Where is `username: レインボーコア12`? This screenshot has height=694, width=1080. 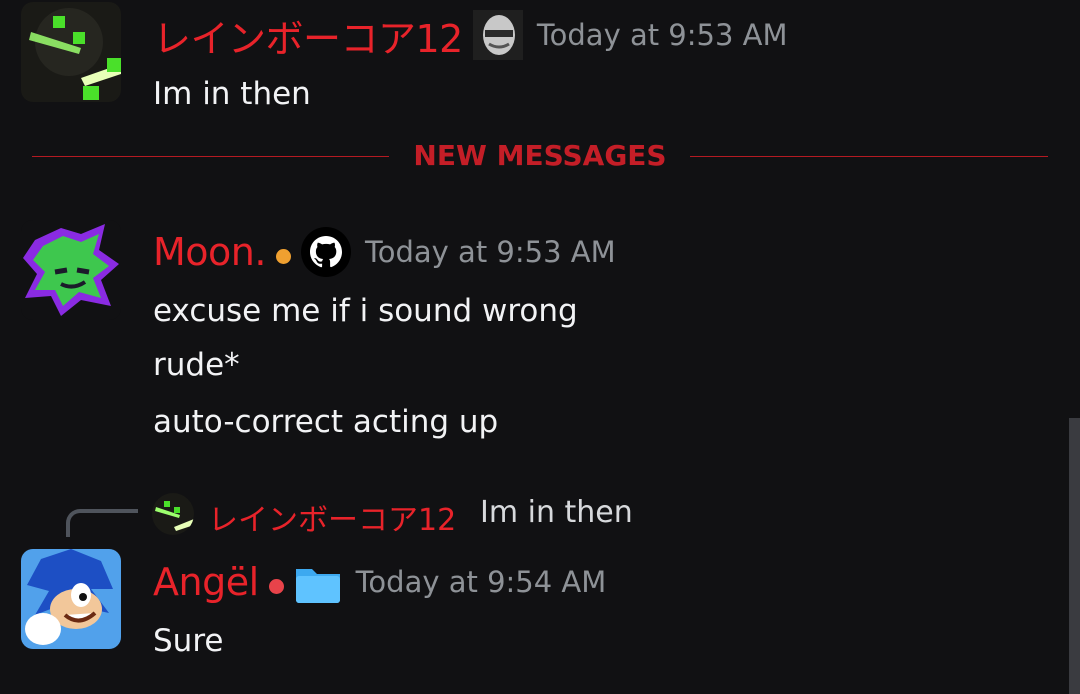
username: レインボーコア12 is located at coordinates (308, 35).